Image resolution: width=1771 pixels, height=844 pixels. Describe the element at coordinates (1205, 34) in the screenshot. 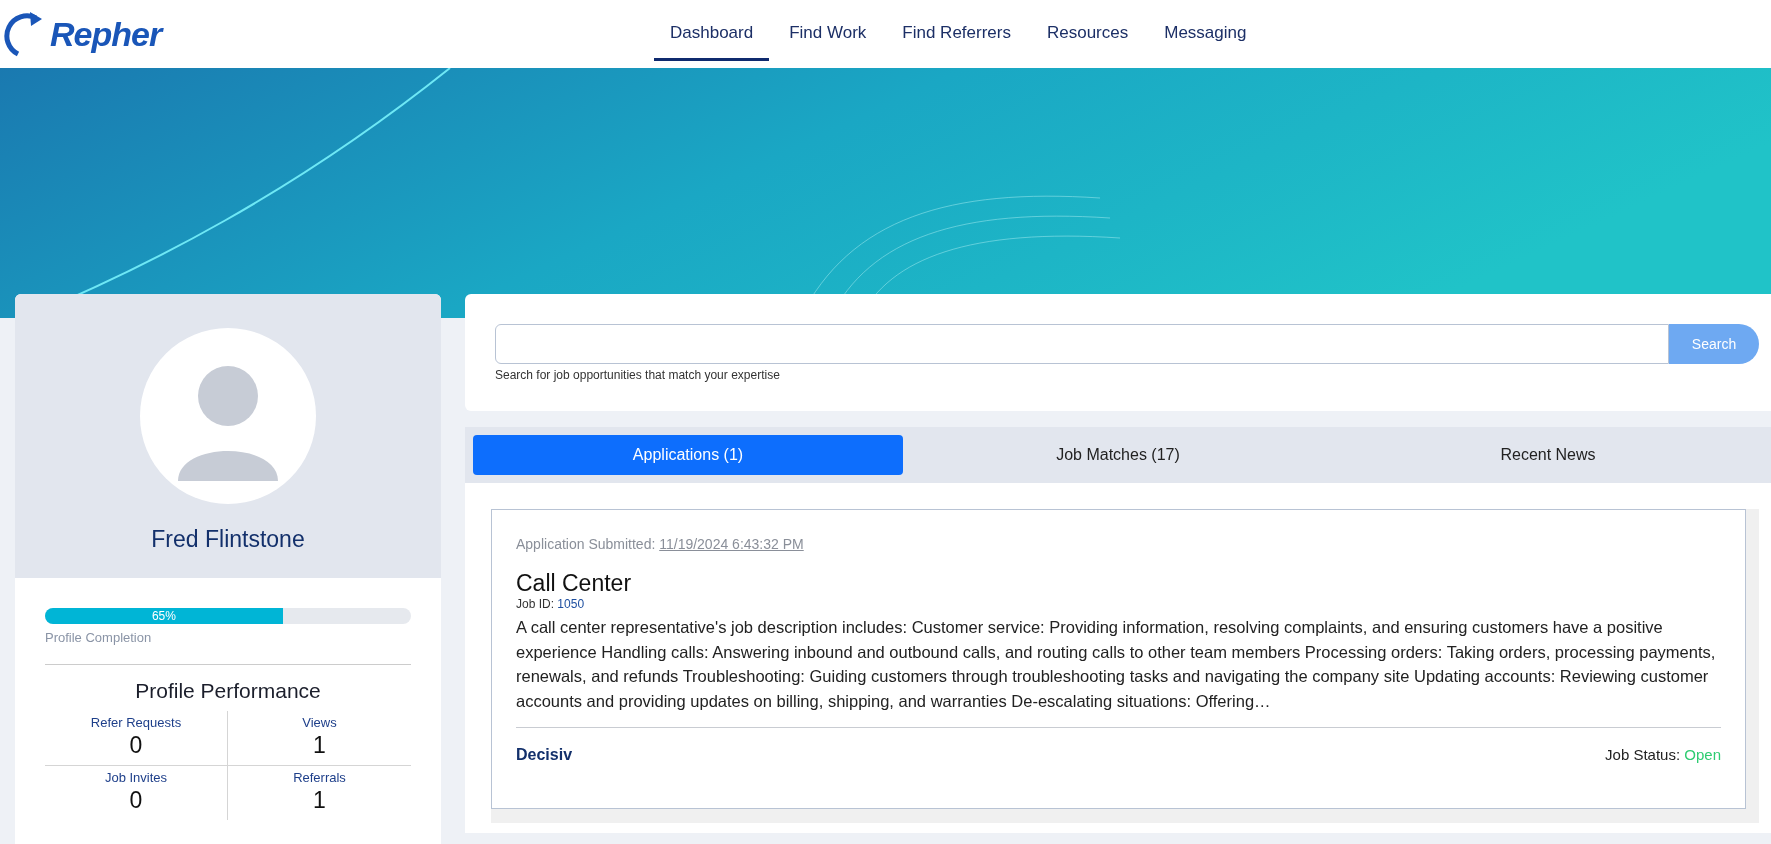

I see `nav-link: Messaging` at that location.